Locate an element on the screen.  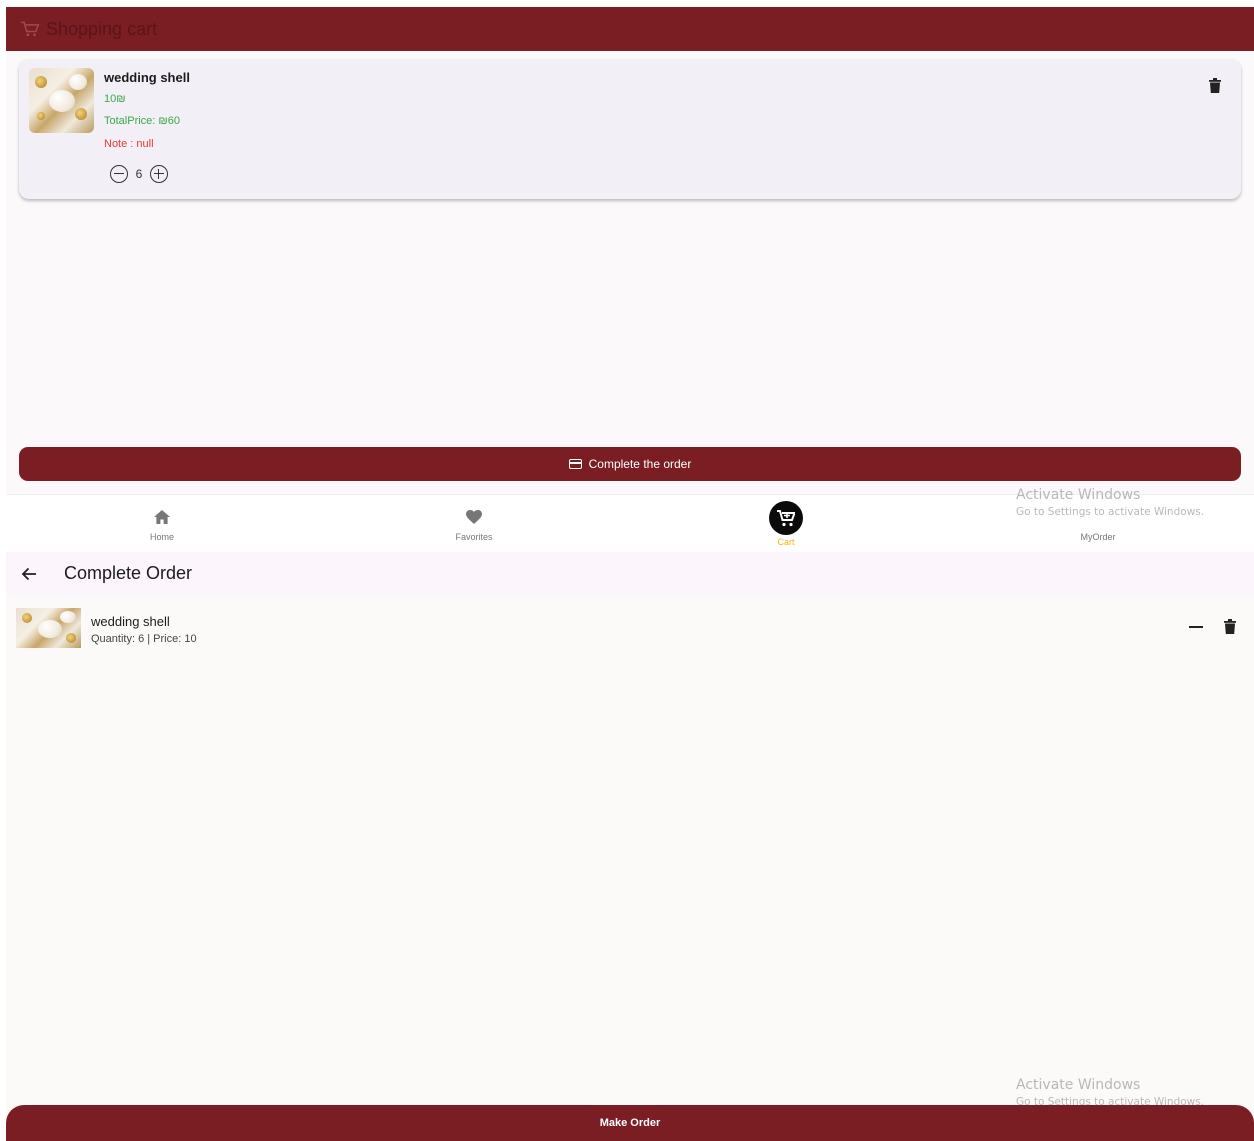
back-arrow-icon is located at coordinates (29, 573).